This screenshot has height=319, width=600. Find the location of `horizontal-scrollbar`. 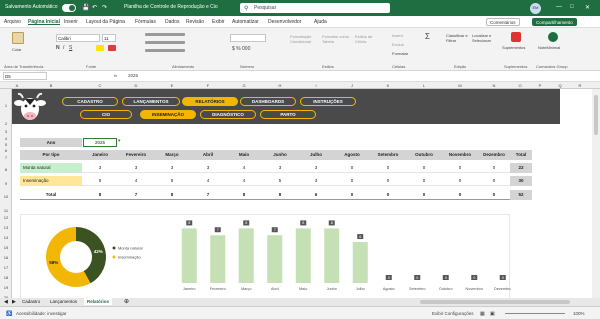

horizontal-scrollbar is located at coordinates (495, 302).